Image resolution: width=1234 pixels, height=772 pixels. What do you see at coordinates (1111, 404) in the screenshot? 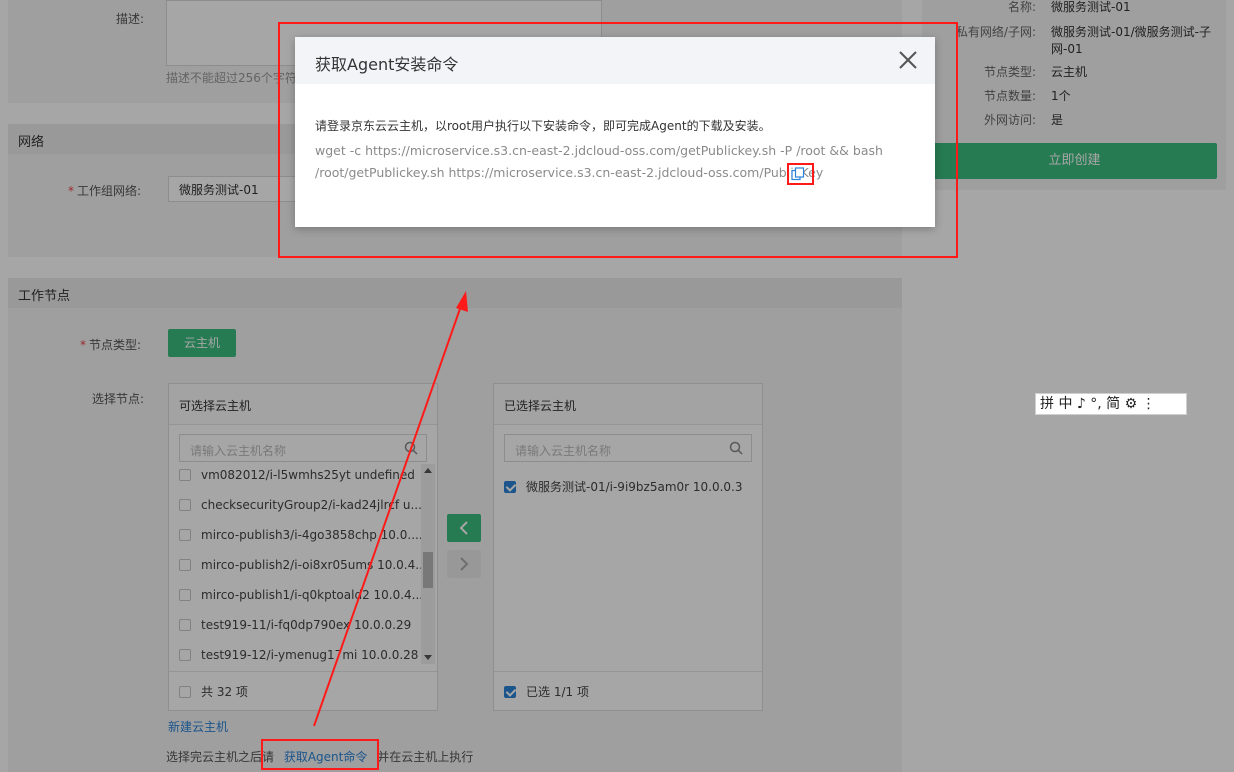
I see `ime-toolbar: 拼 中 ♪ °, 简 ⚙ ⋮` at bounding box center [1111, 404].